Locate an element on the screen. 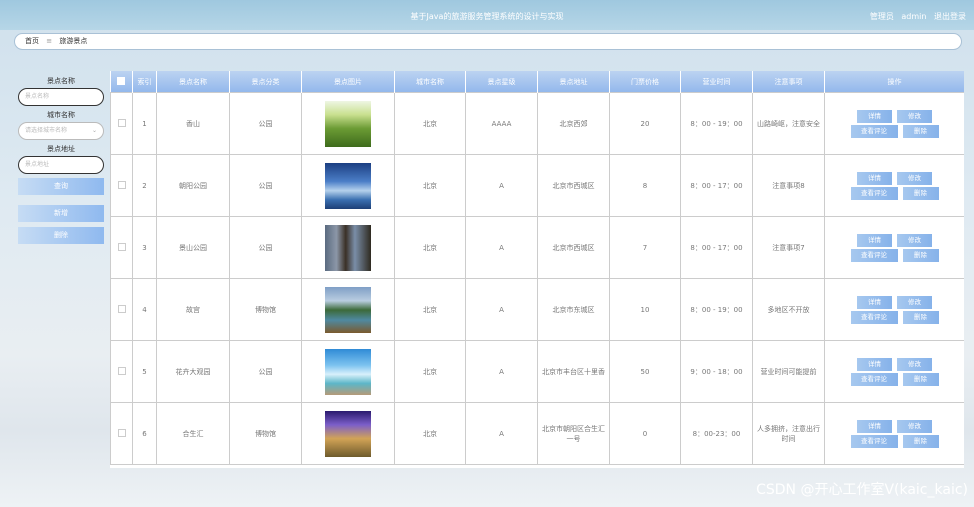  seaside-window-photo is located at coordinates (348, 371).